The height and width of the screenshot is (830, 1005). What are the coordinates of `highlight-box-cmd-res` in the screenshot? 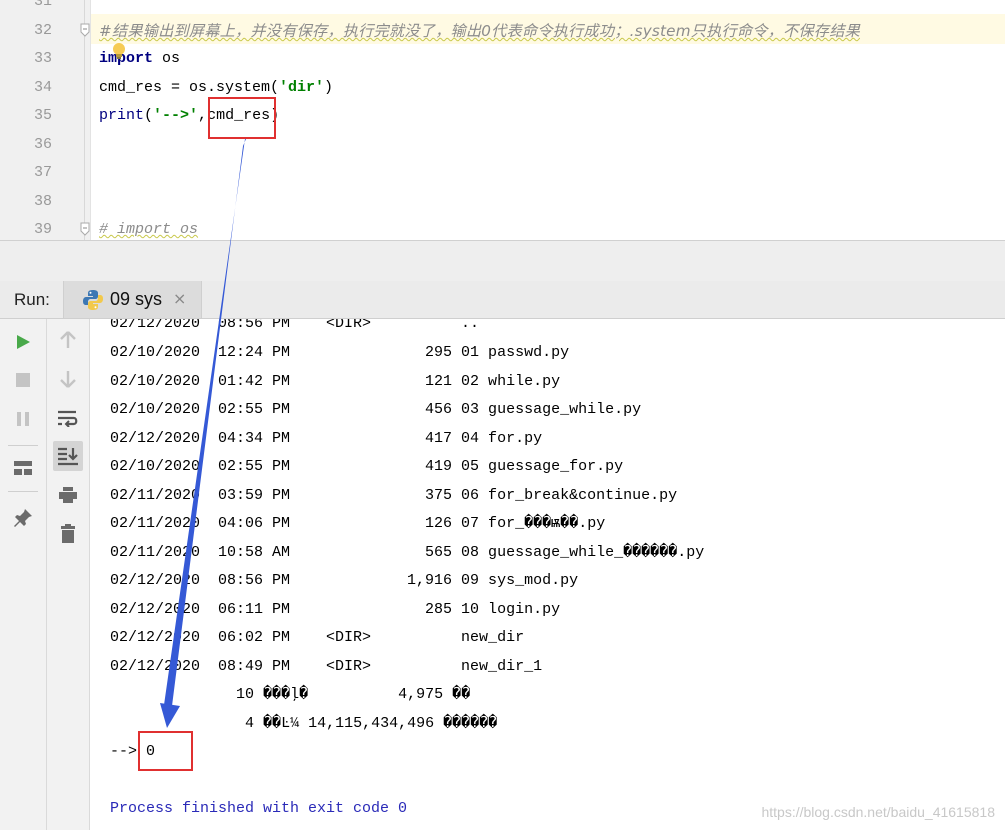 It's located at (242, 118).